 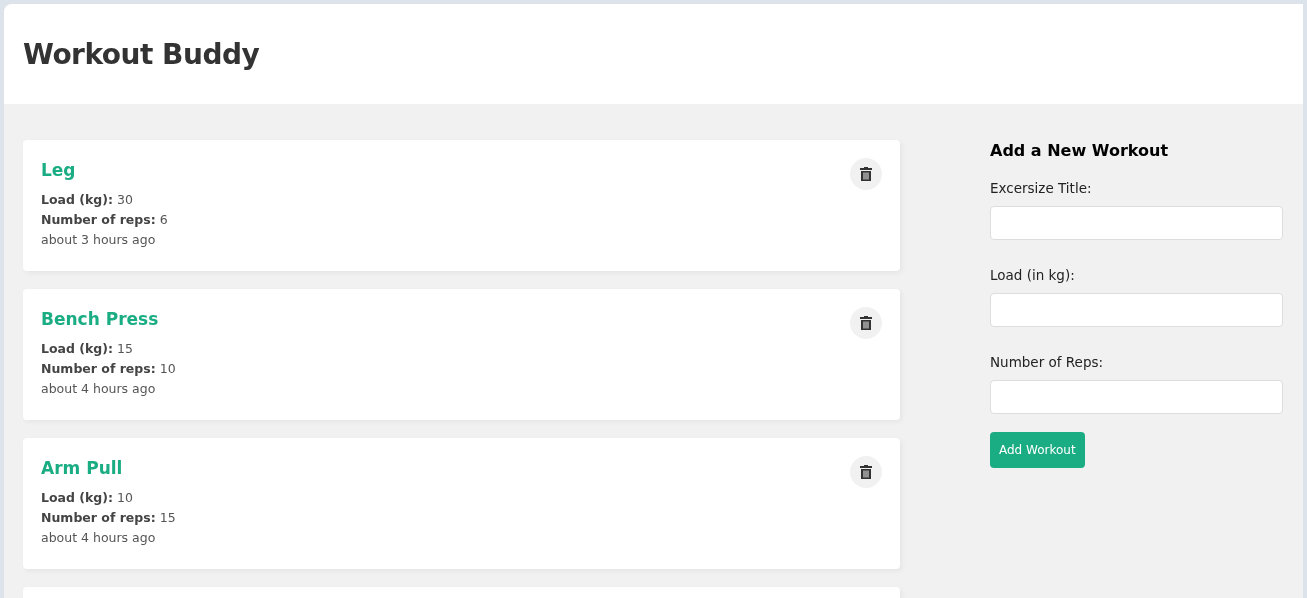 I want to click on workout-time: about 3 hours ago, so click(x=99, y=240).